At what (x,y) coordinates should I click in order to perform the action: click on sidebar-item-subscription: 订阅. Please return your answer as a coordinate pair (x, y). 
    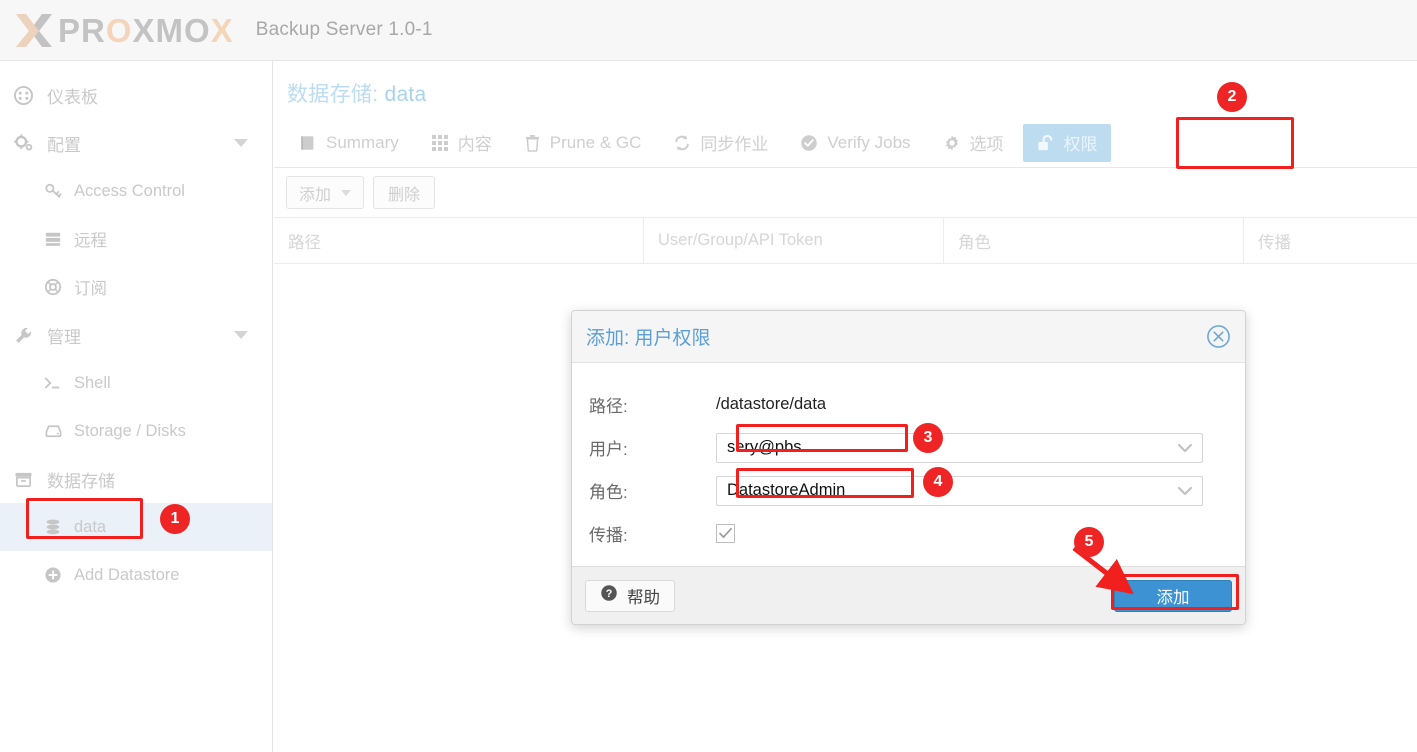
    Looking at the image, I should click on (136, 287).